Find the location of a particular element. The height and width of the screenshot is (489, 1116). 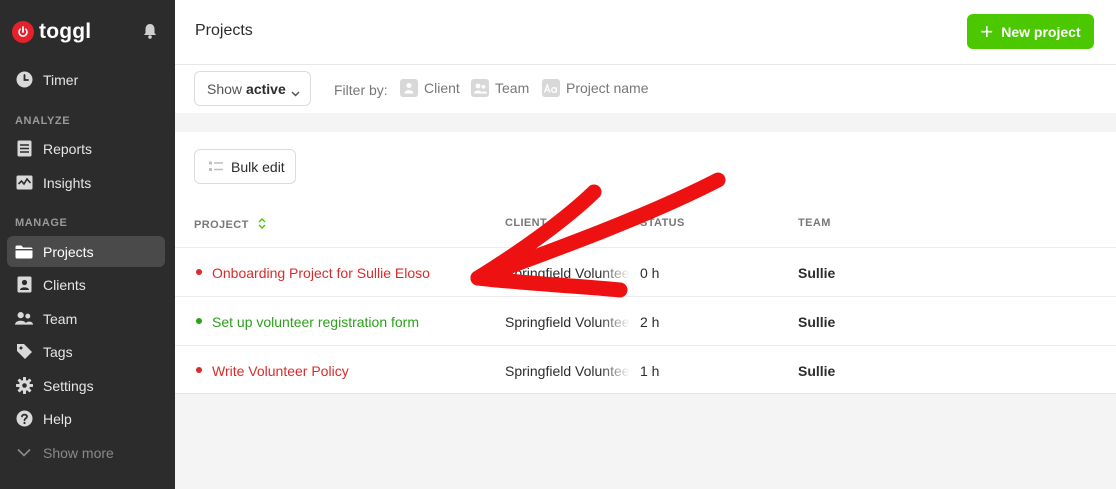

column-header-project: PROJECT is located at coordinates (230, 225).